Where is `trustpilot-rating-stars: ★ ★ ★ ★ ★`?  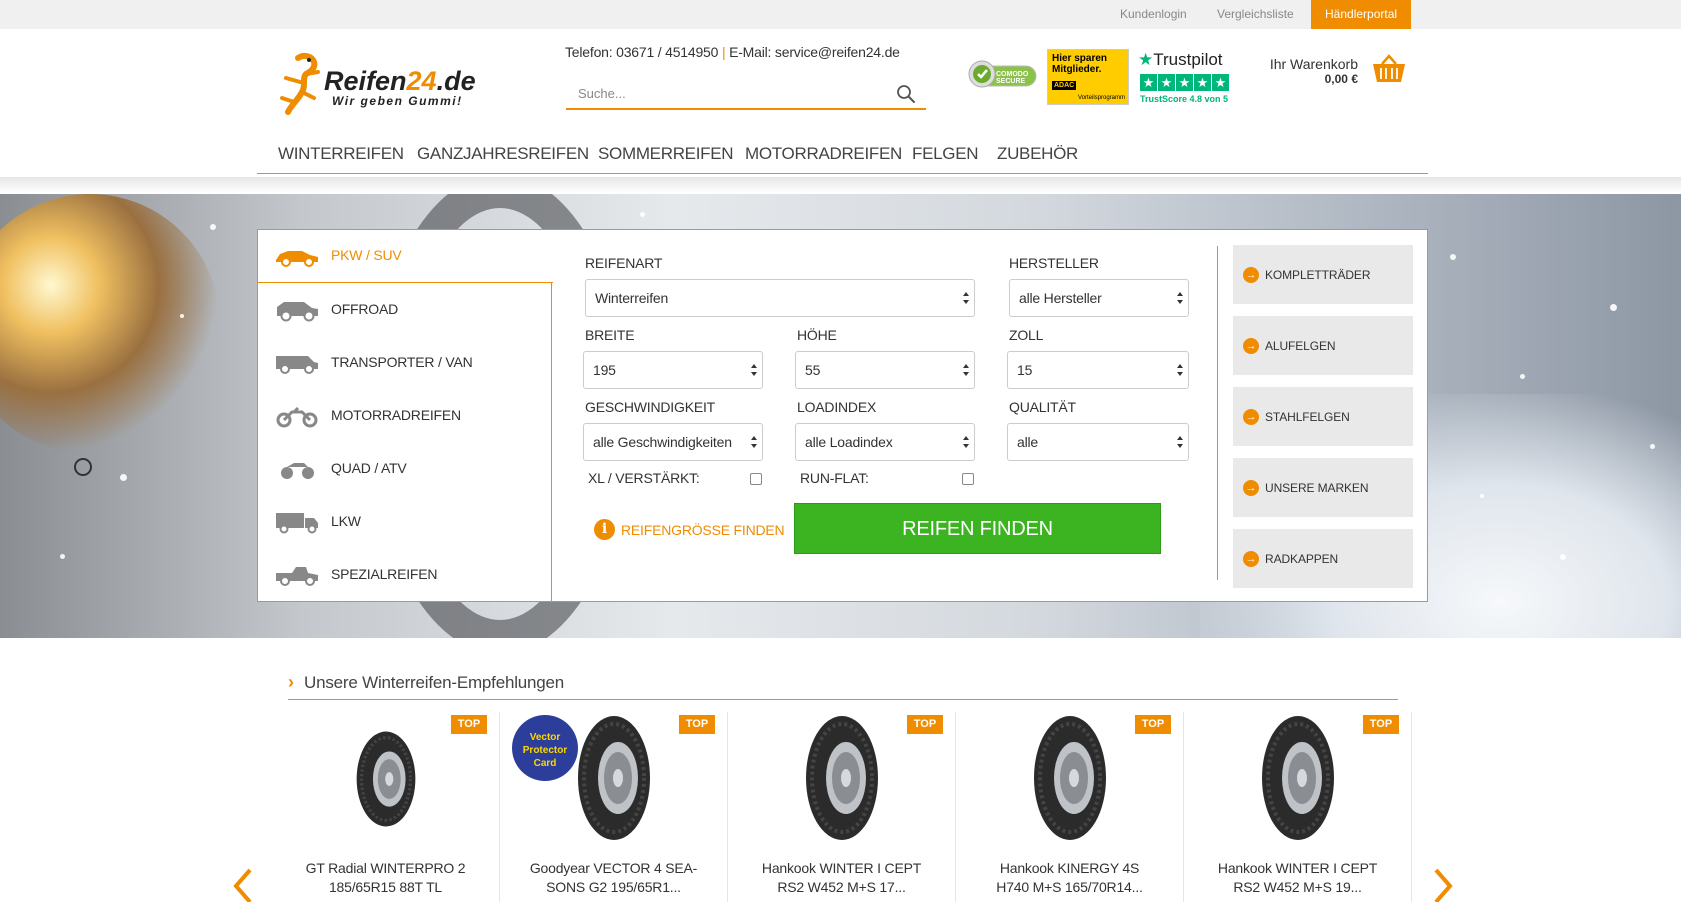
trustpilot-rating-stars: ★ ★ ★ ★ ★ is located at coordinates (1185, 83).